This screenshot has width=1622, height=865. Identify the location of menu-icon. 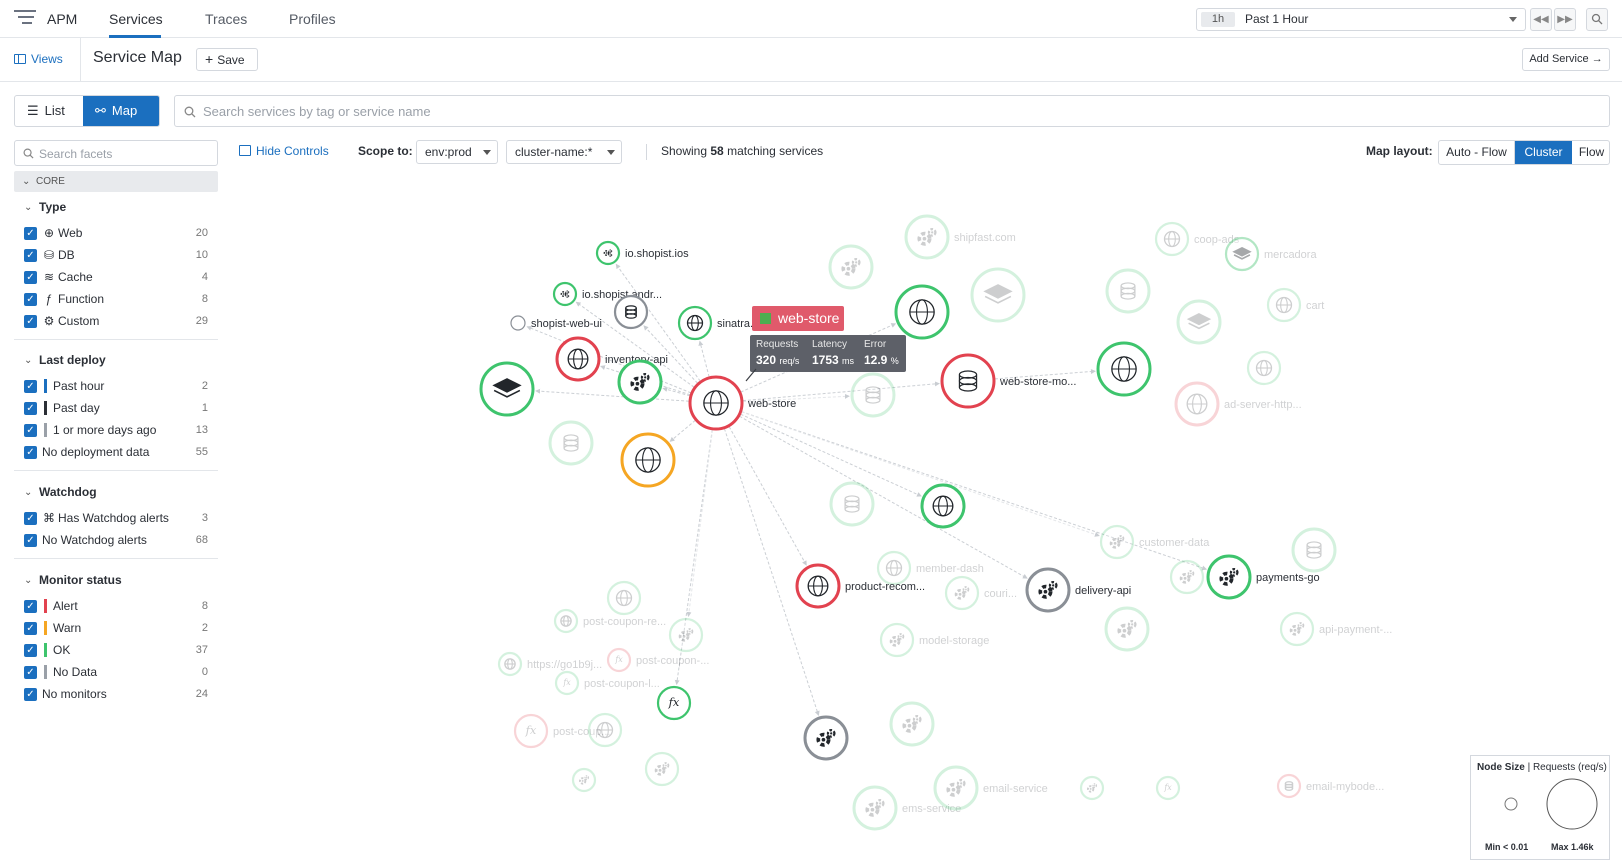
(25, 18).